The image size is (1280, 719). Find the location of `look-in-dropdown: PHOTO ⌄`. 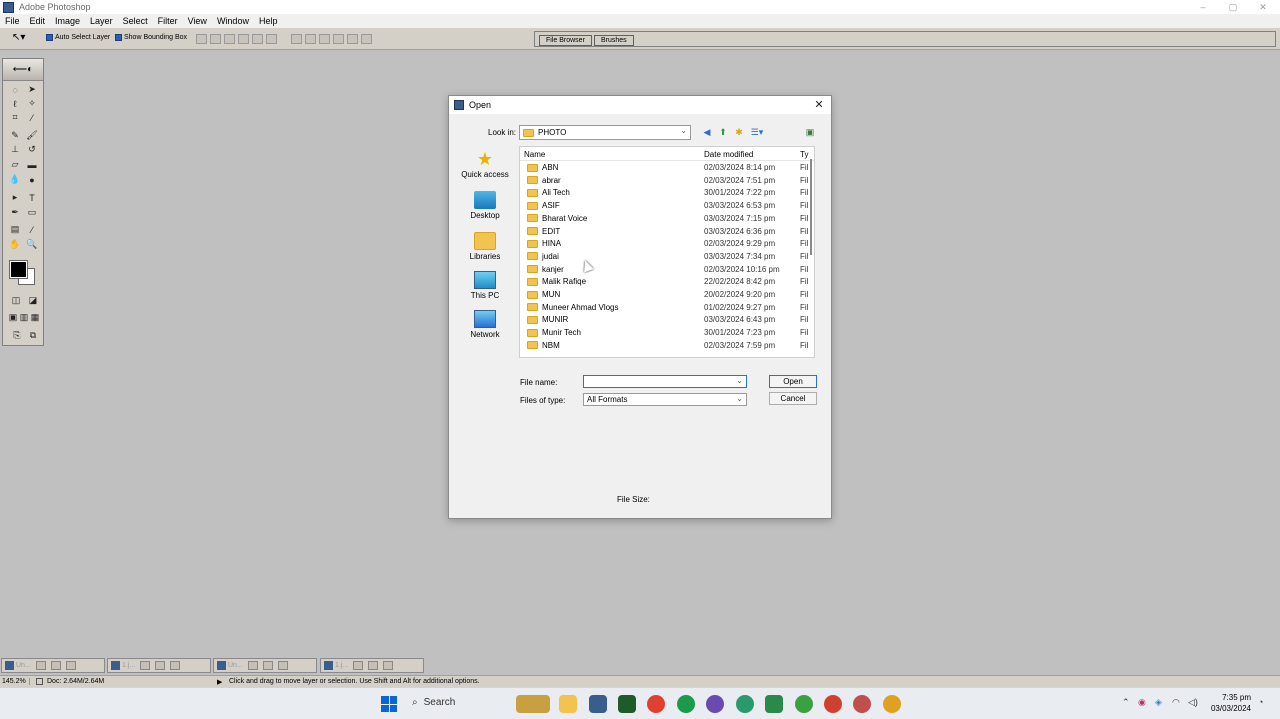

look-in-dropdown: PHOTO ⌄ is located at coordinates (605, 132).